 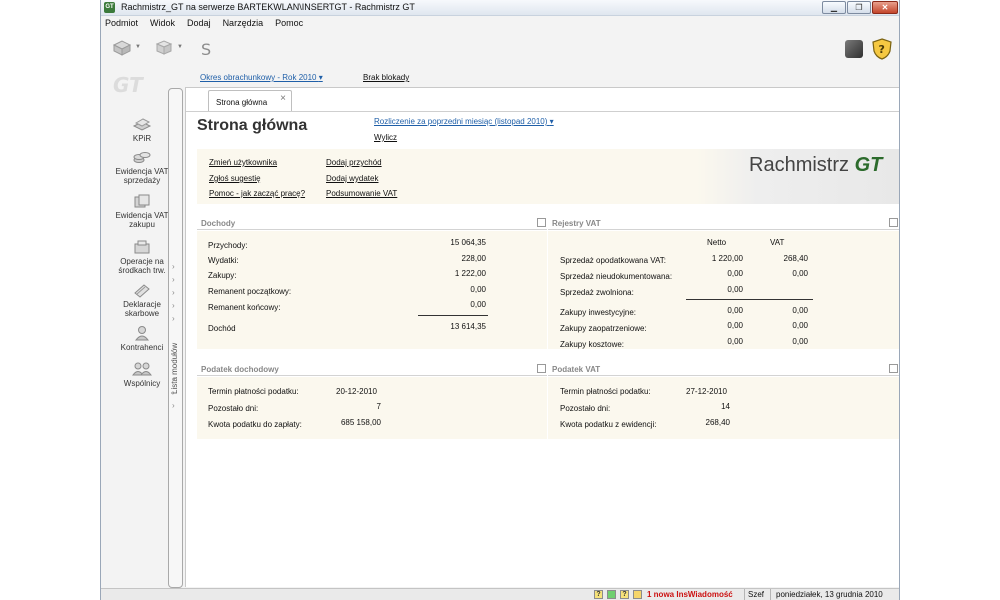 I want to click on ledger-icon, so click(x=142, y=124).